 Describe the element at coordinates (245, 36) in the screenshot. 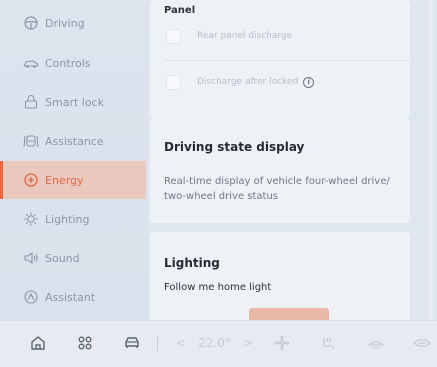

I see `rear-panel-discharge-label: Rear panel discharge` at that location.